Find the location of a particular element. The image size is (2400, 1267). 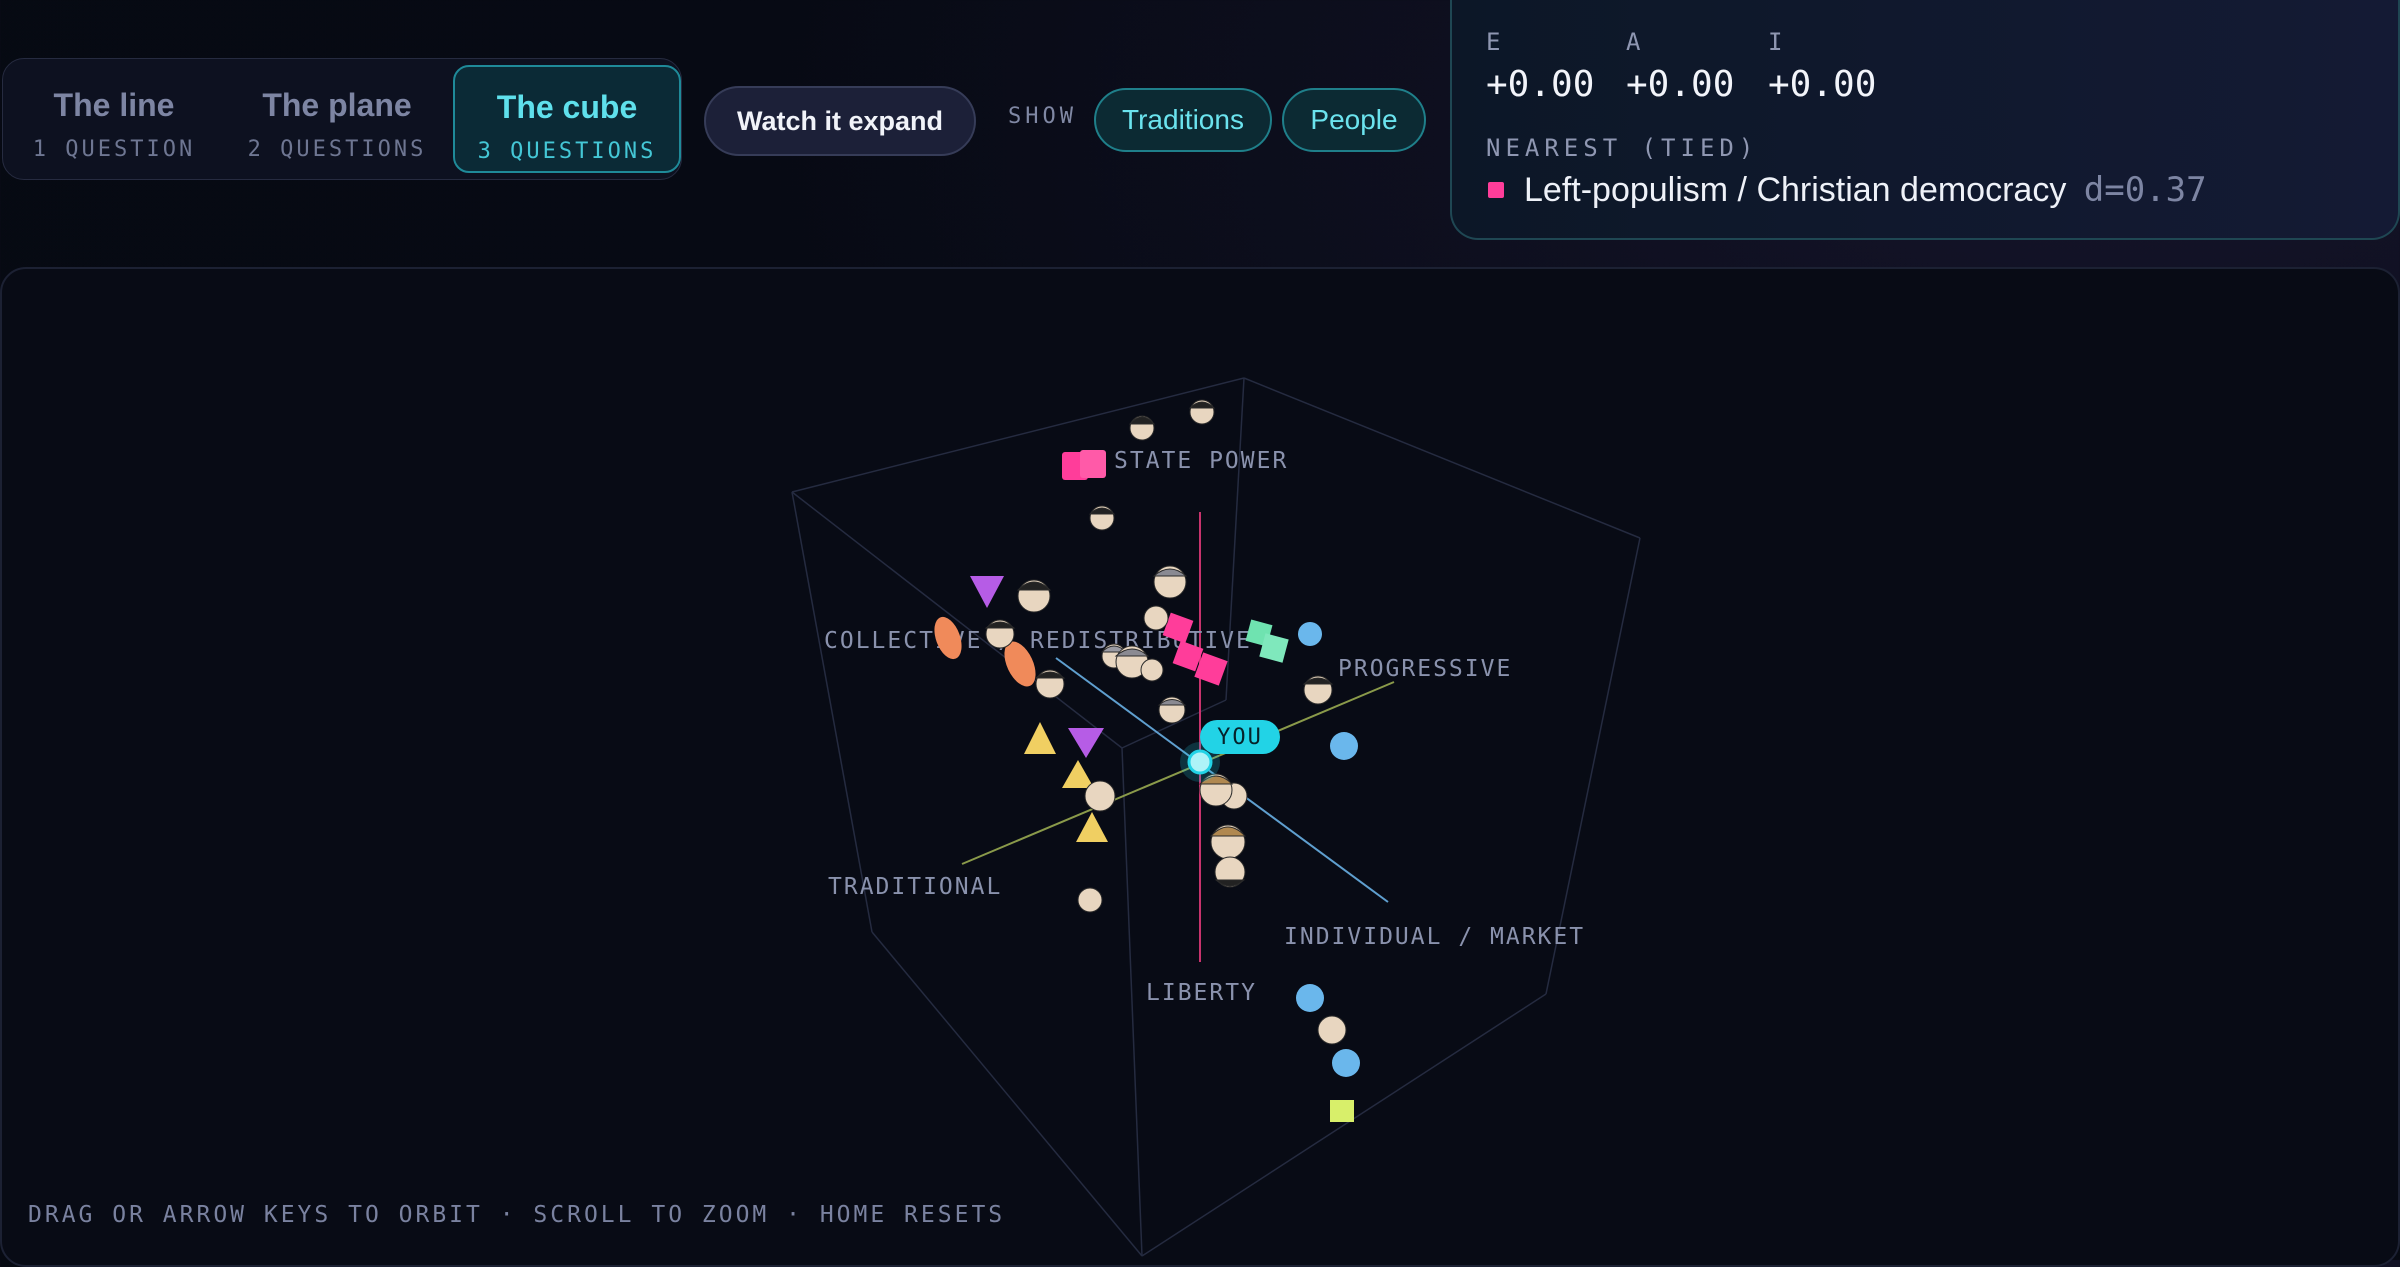

axis-label-liberty: LIBERTY is located at coordinates (1201, 993).